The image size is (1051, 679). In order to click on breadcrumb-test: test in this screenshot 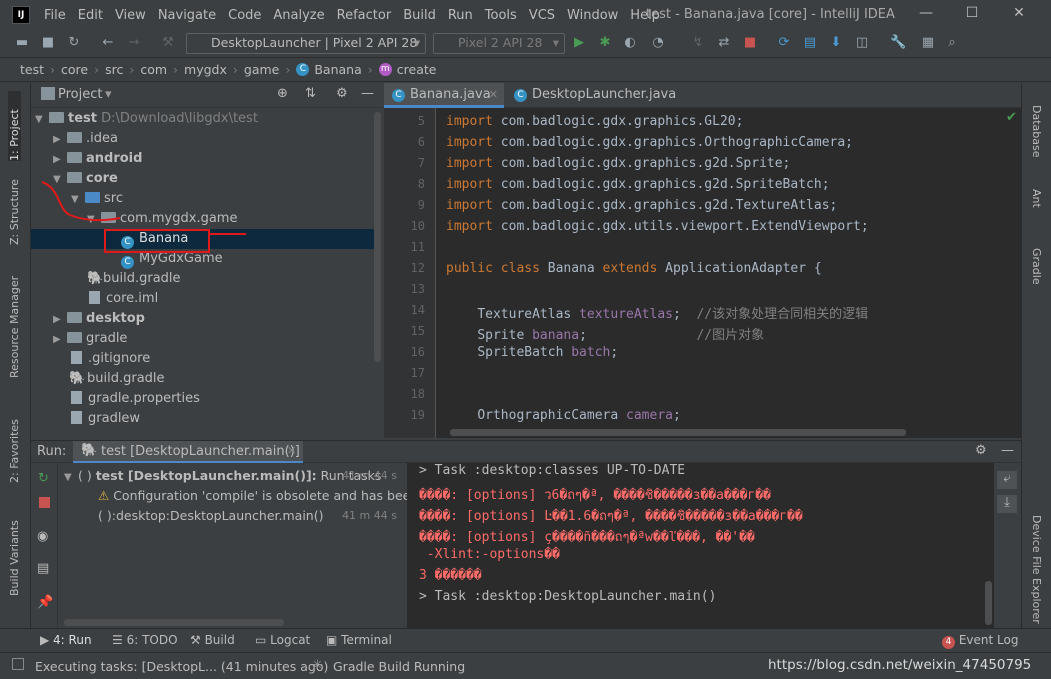, I will do `click(32, 69)`.